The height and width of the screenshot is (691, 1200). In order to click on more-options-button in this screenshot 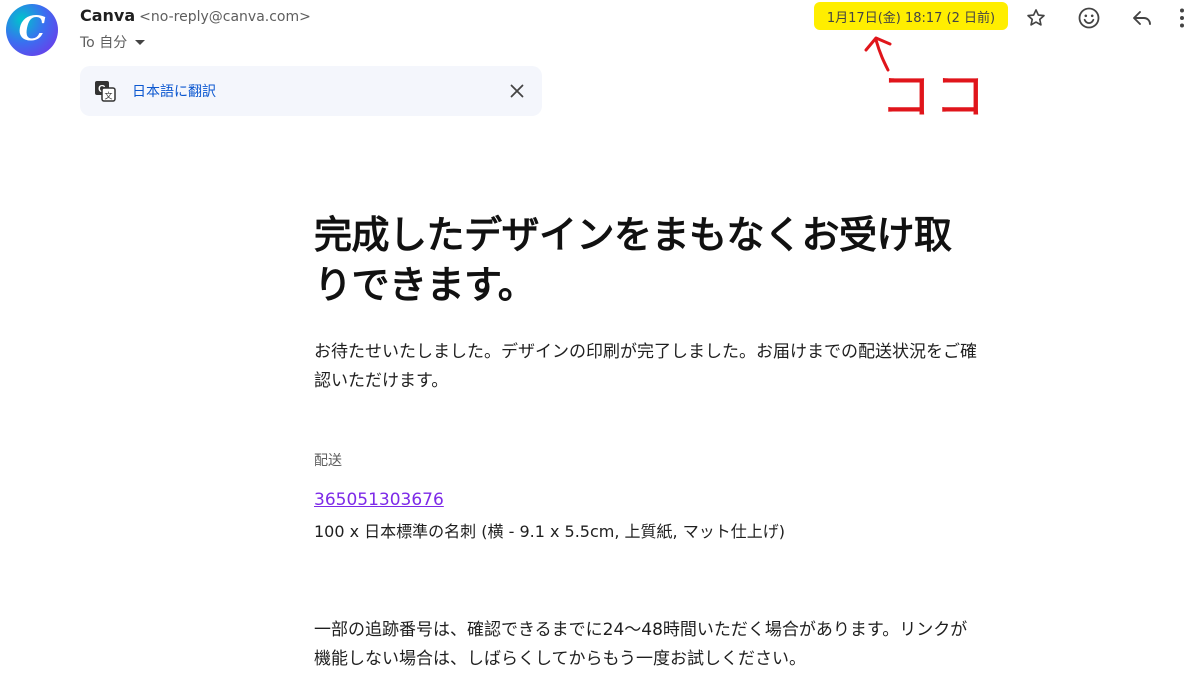, I will do `click(1182, 18)`.